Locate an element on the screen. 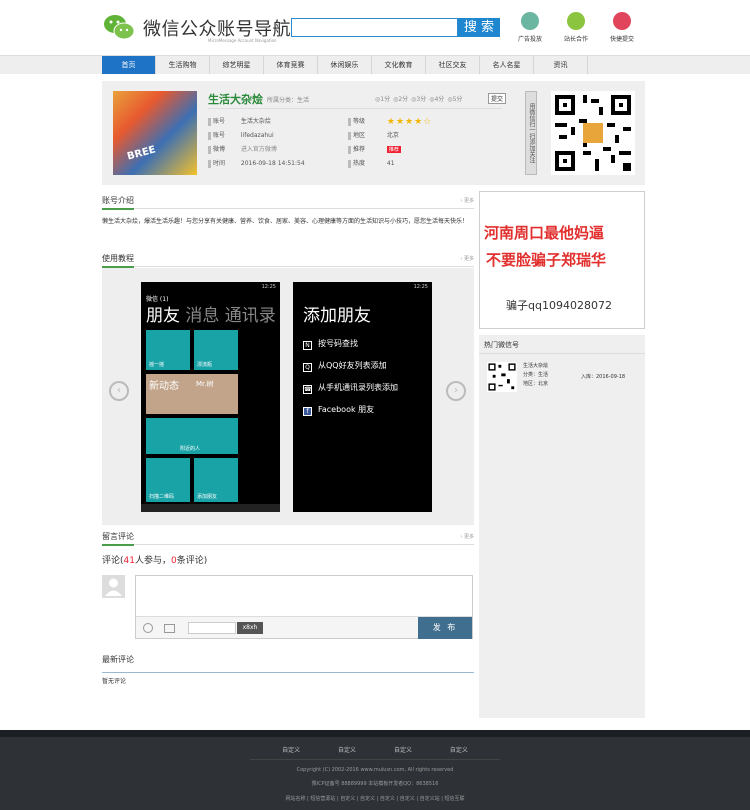  ad-line-2: 不要脸骗子郑瑞华 is located at coordinates (546, 260).